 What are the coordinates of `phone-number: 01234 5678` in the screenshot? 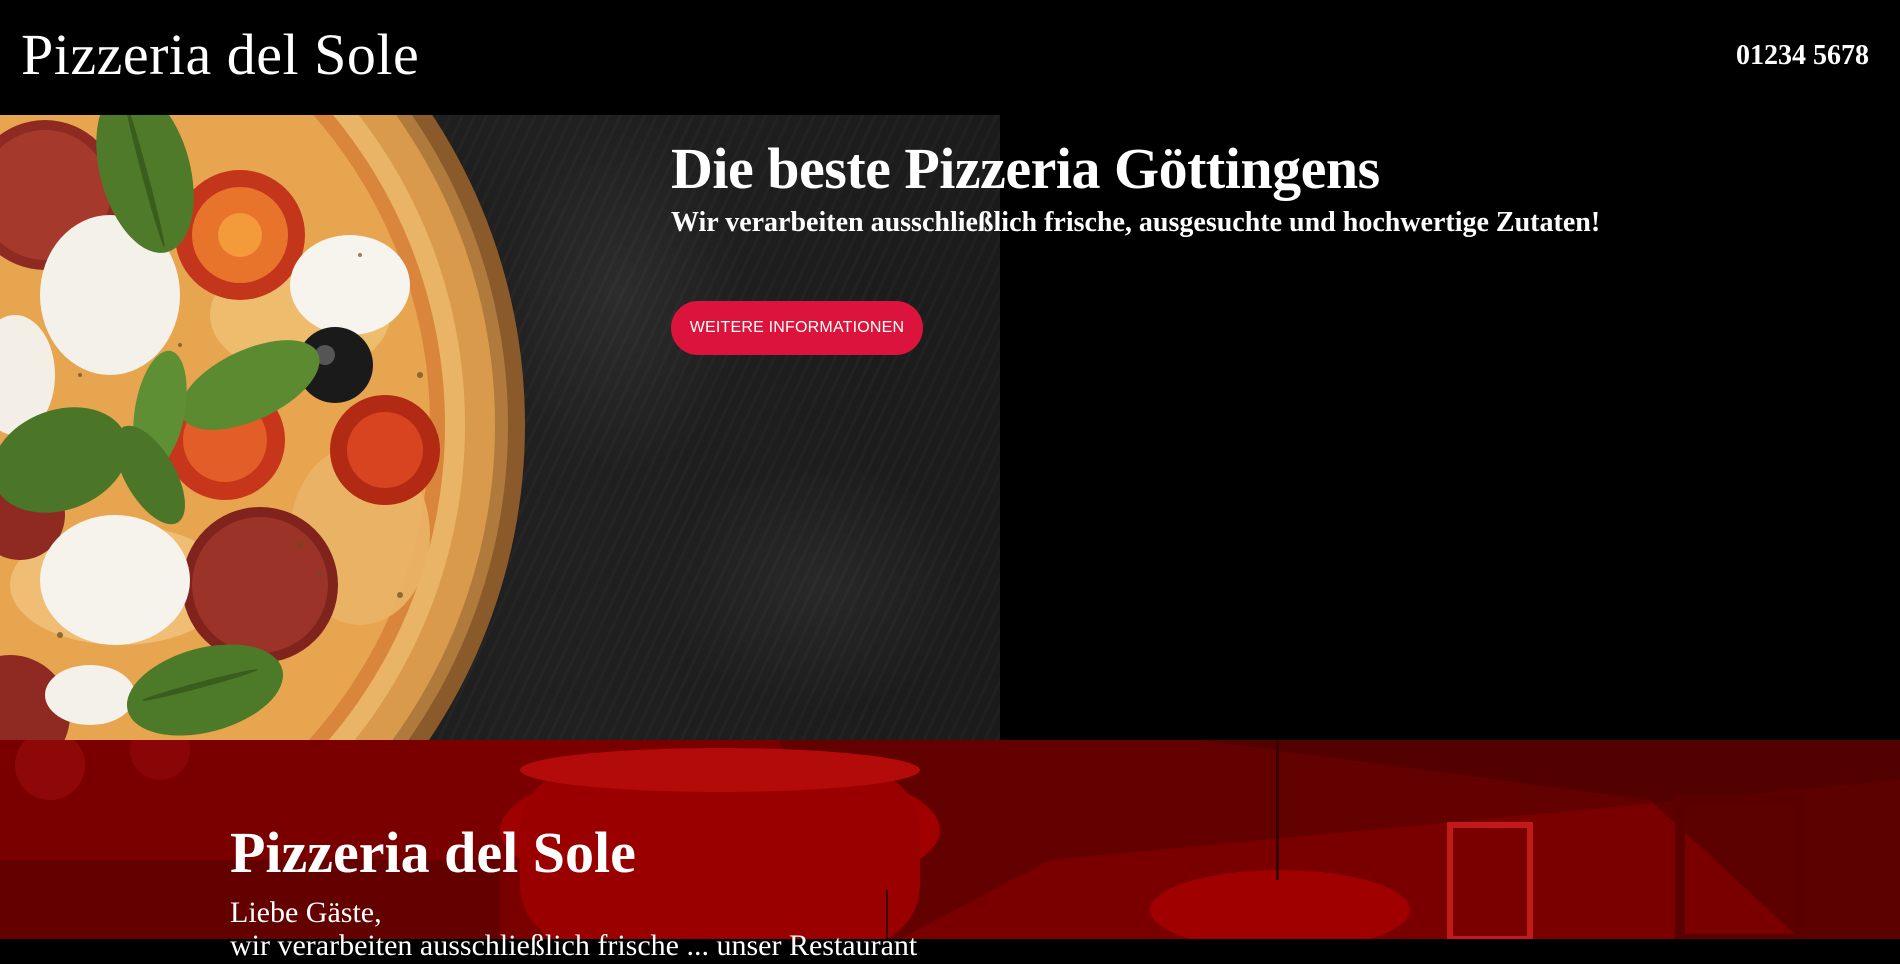 It's located at (1802, 56).